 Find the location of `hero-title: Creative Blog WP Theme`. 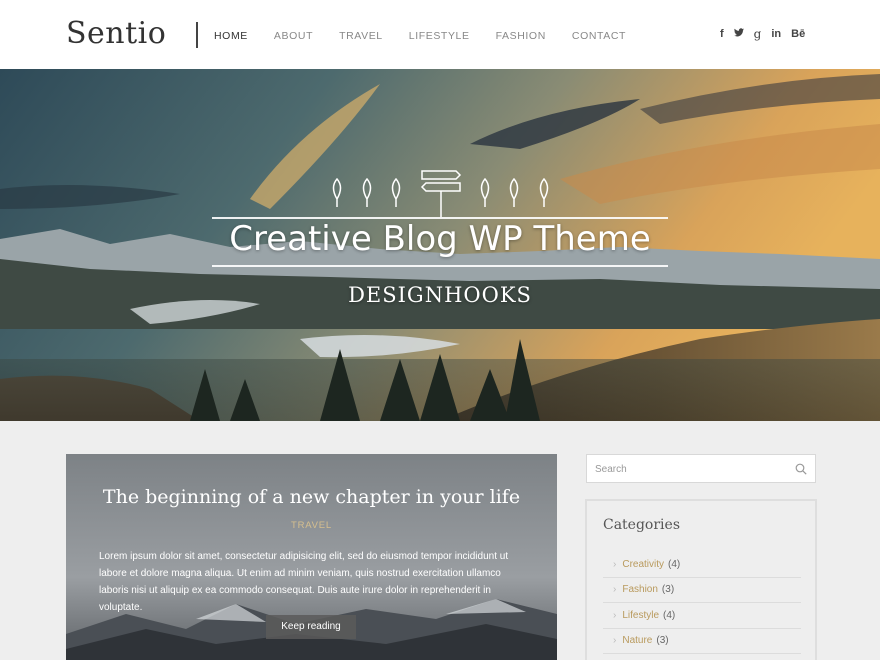

hero-title: Creative Blog WP Theme is located at coordinates (440, 239).